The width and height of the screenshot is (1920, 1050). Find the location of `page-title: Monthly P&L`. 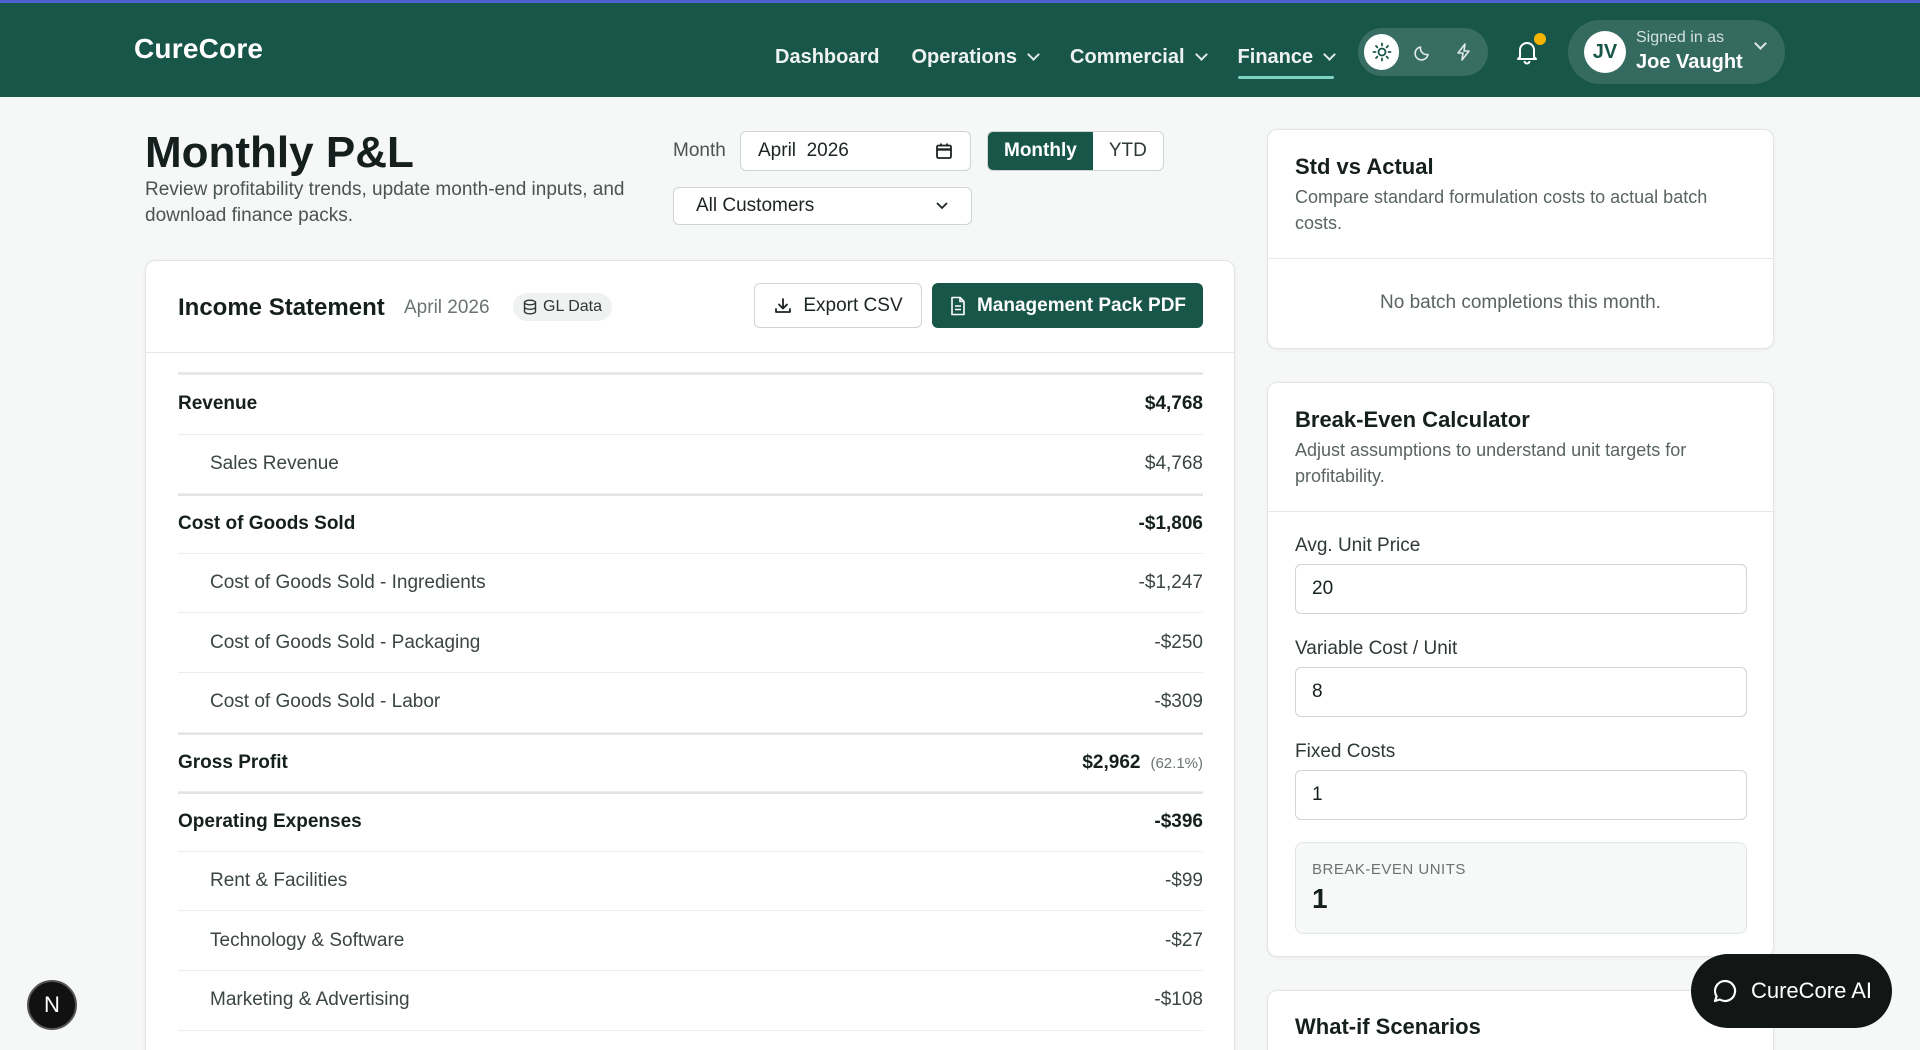

page-title: Monthly P&L is located at coordinates (279, 152).